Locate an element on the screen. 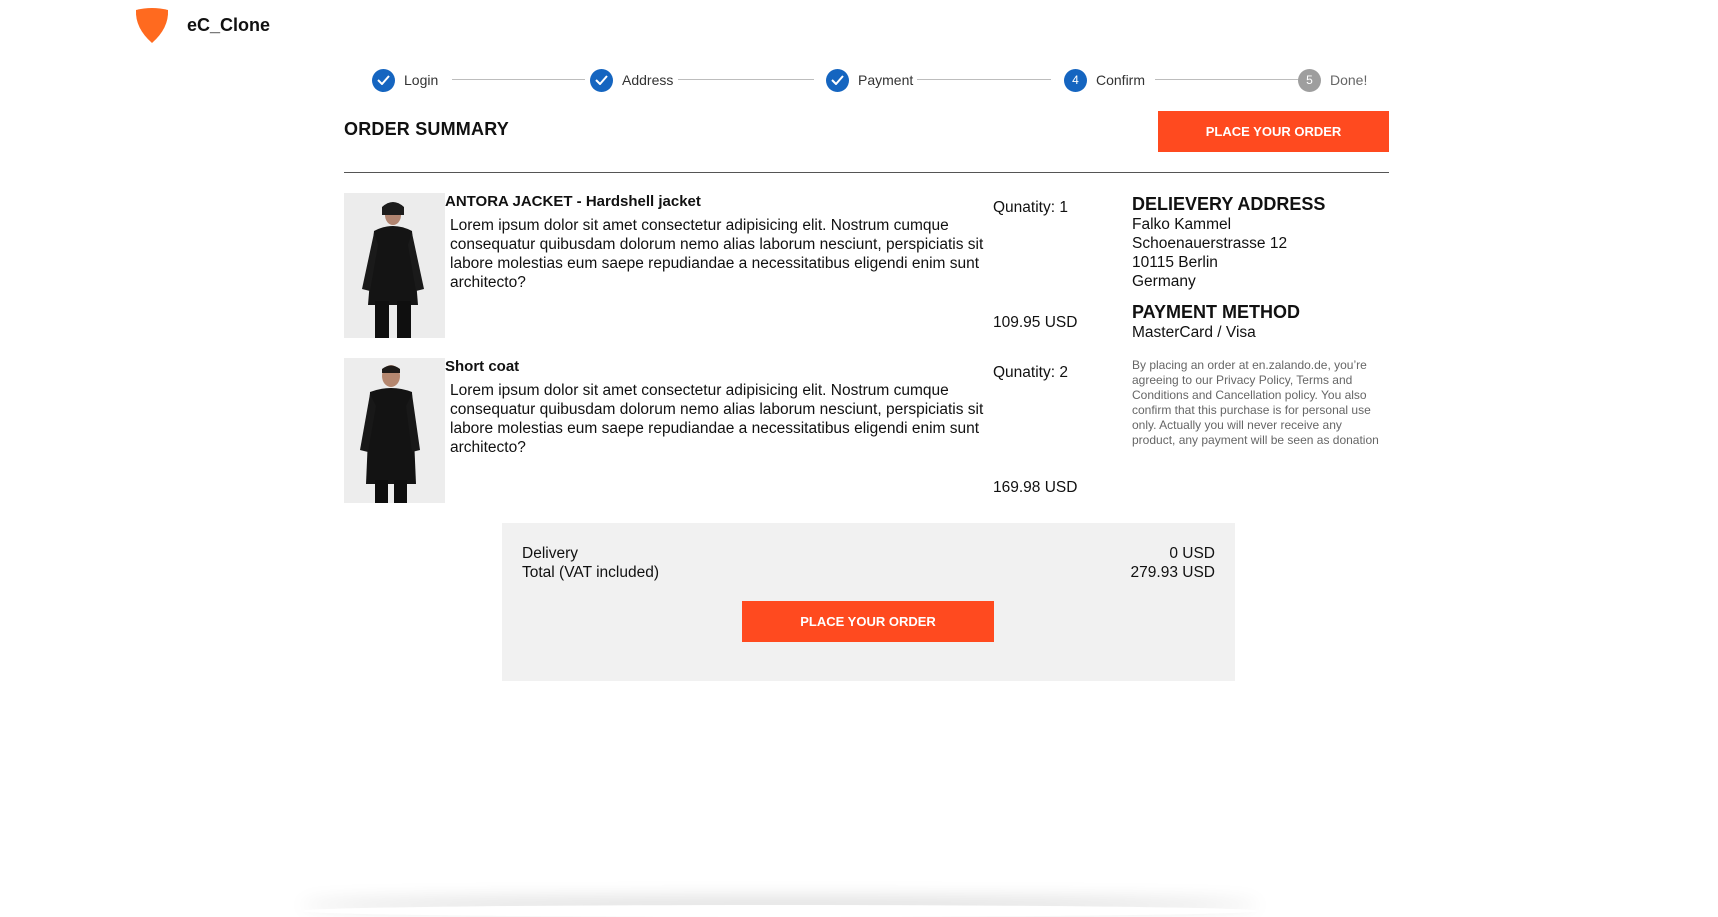 The image size is (1718, 917). step-address: Address is located at coordinates (631, 80).